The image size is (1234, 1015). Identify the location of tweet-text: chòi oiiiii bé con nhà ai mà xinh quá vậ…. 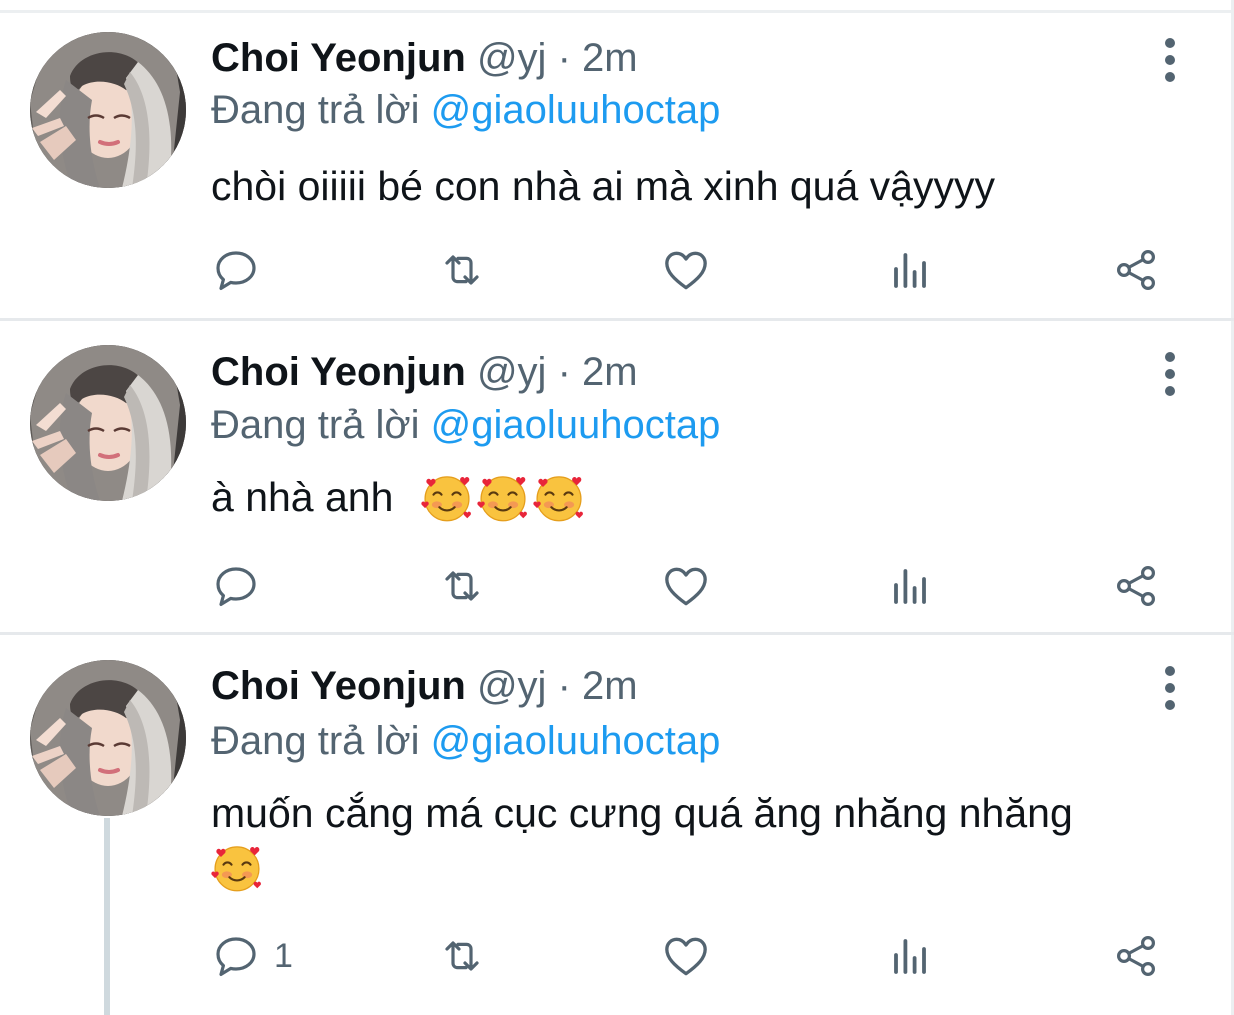
(701, 186).